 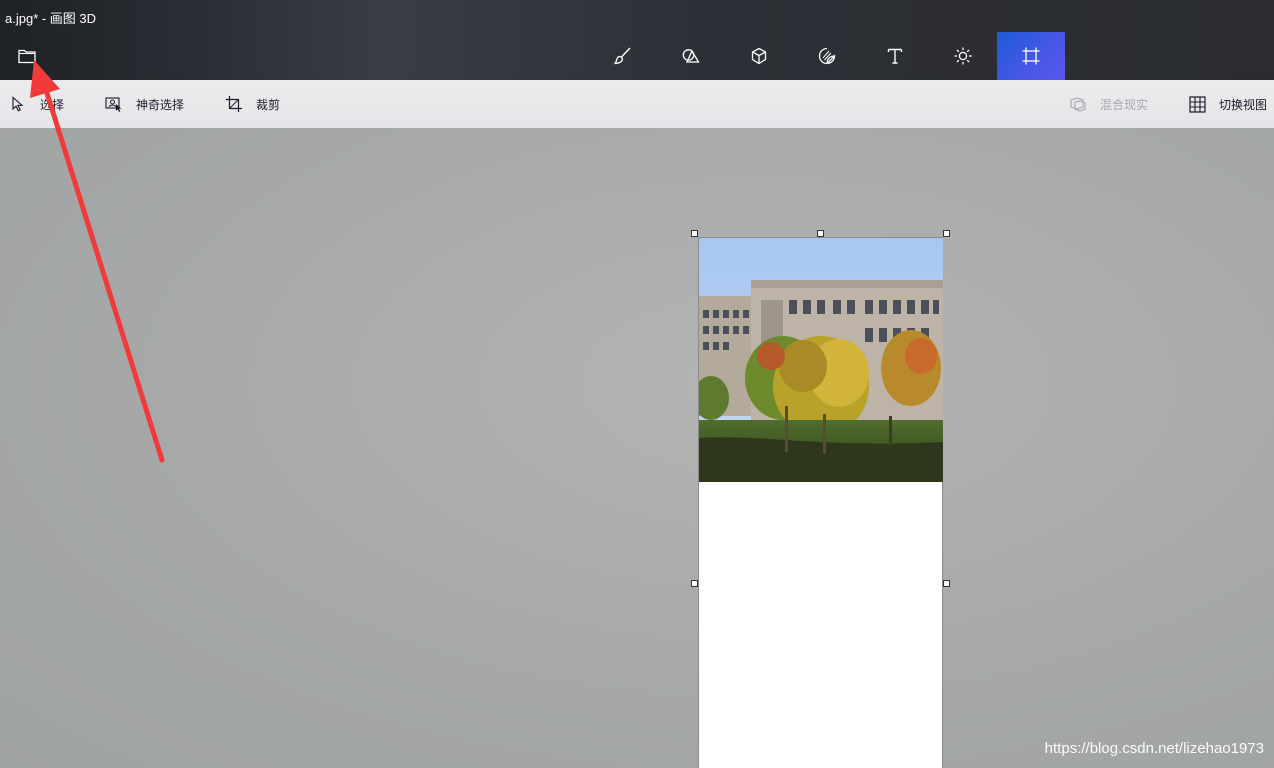 What do you see at coordinates (268, 104) in the screenshot?
I see `crop-label: 裁剪` at bounding box center [268, 104].